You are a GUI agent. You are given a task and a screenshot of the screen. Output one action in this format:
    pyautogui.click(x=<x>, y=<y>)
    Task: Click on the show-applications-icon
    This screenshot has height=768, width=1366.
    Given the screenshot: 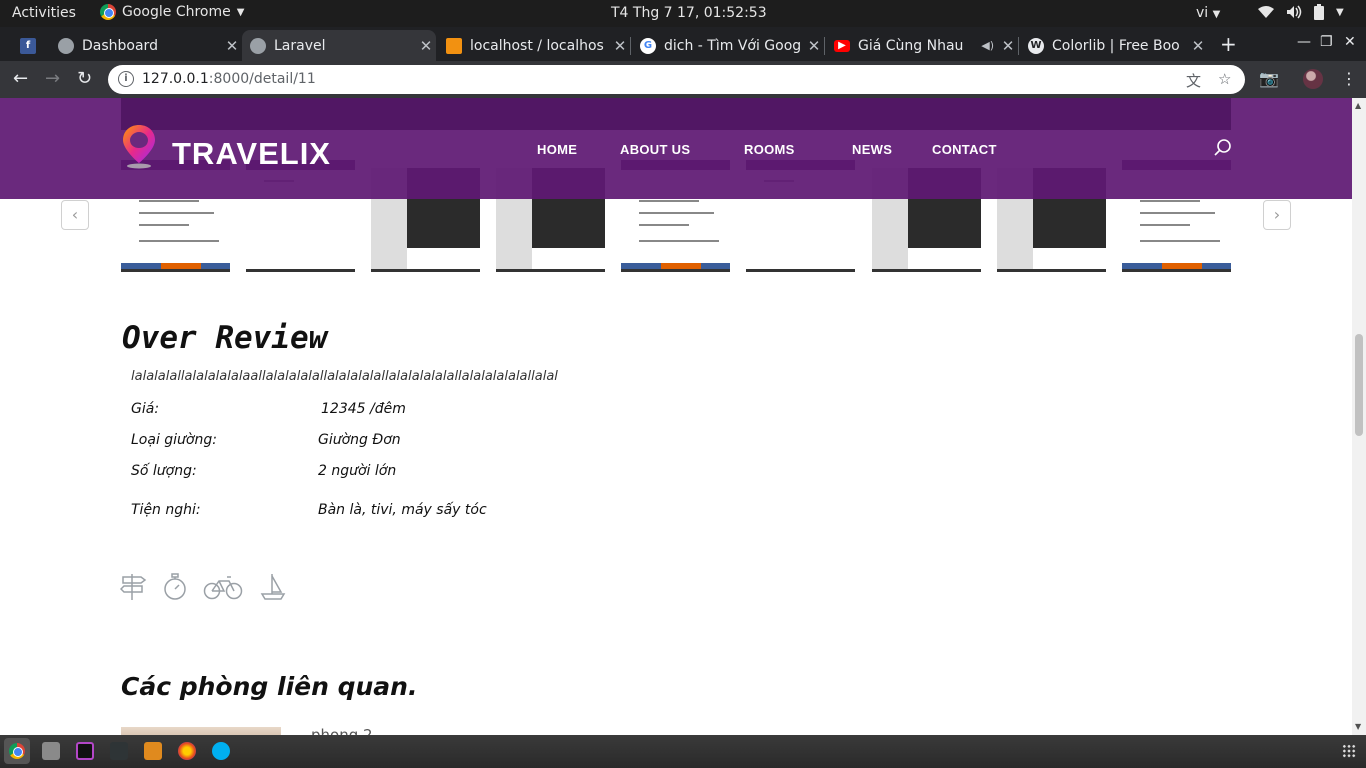 What is the action you would take?
    pyautogui.click(x=1349, y=751)
    